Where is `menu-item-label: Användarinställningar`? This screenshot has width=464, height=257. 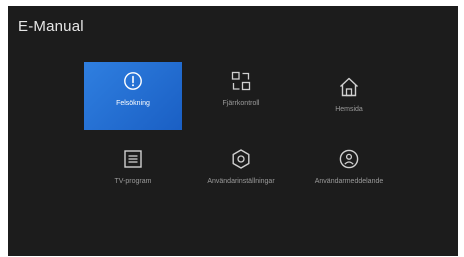
menu-item-label: Användarinställningar is located at coordinates (241, 181).